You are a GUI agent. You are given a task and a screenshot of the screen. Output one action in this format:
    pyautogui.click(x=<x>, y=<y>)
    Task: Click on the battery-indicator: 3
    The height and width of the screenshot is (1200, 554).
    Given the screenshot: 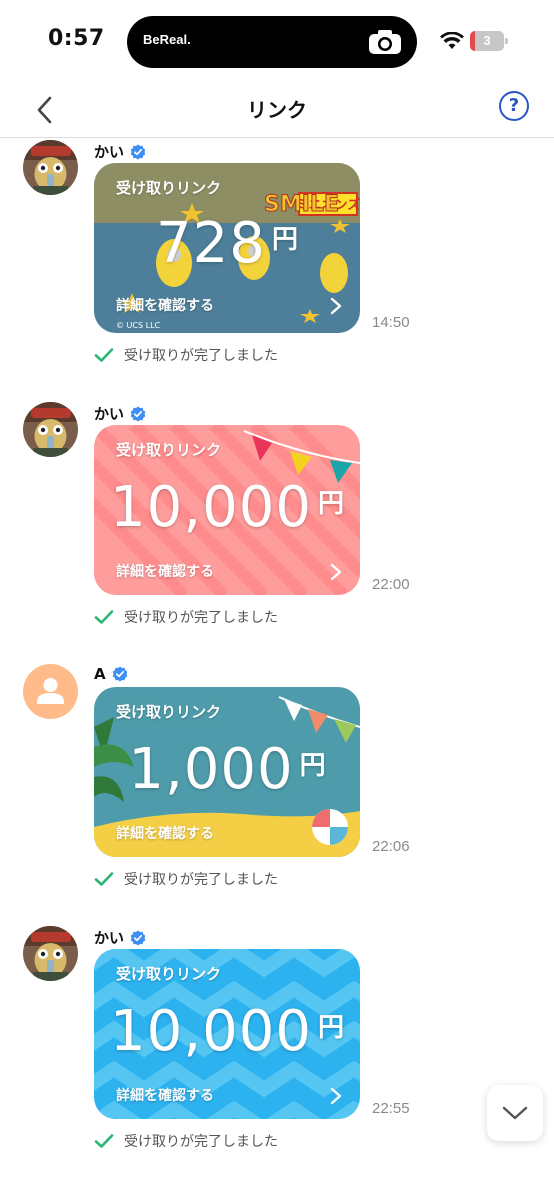 What is the action you would take?
    pyautogui.click(x=489, y=41)
    